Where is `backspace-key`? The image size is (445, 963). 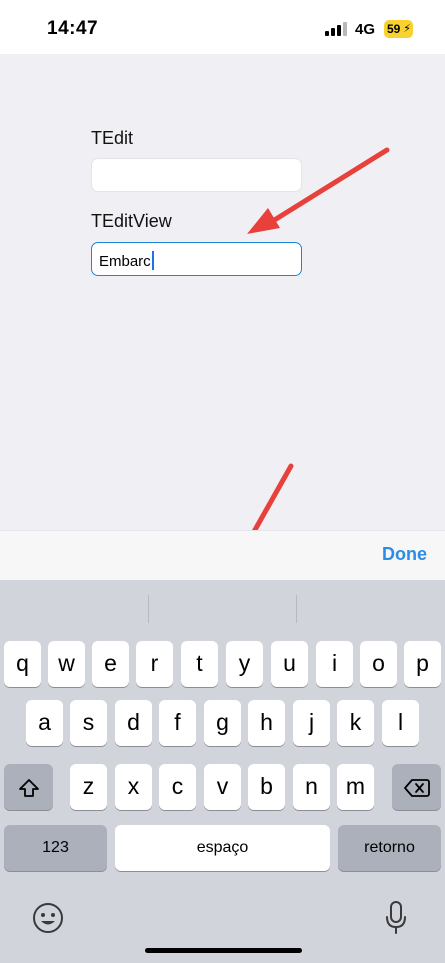
backspace-key is located at coordinates (416, 787).